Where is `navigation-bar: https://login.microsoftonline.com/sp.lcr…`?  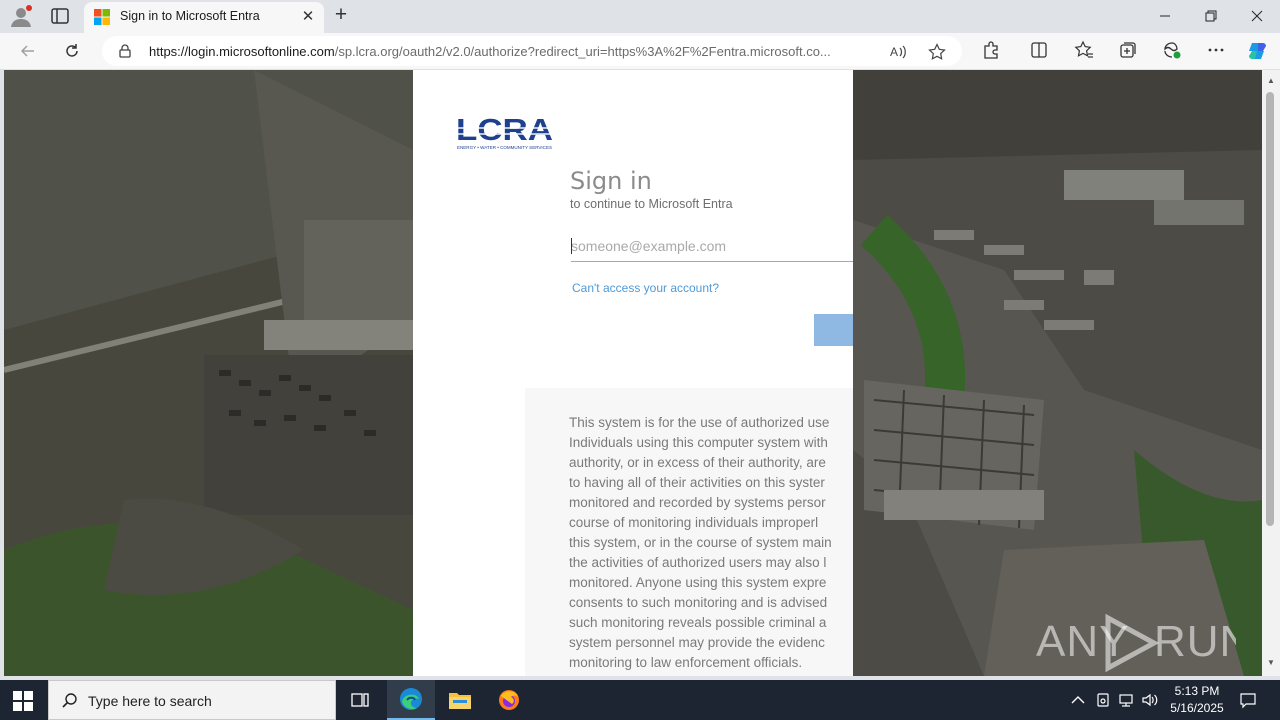 navigation-bar: https://login.microsoftonline.com/sp.lcr… is located at coordinates (640, 51).